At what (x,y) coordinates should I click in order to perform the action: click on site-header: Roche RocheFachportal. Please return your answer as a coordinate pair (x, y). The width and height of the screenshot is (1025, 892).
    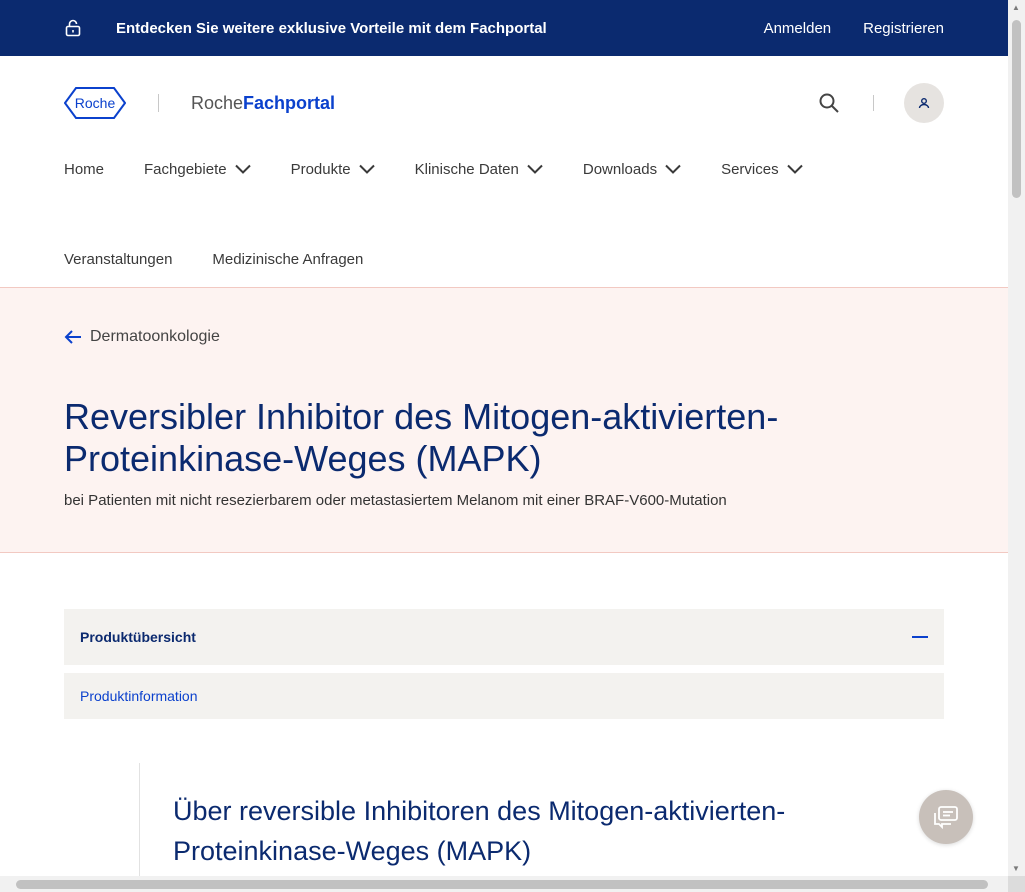
    Looking at the image, I should click on (504, 103).